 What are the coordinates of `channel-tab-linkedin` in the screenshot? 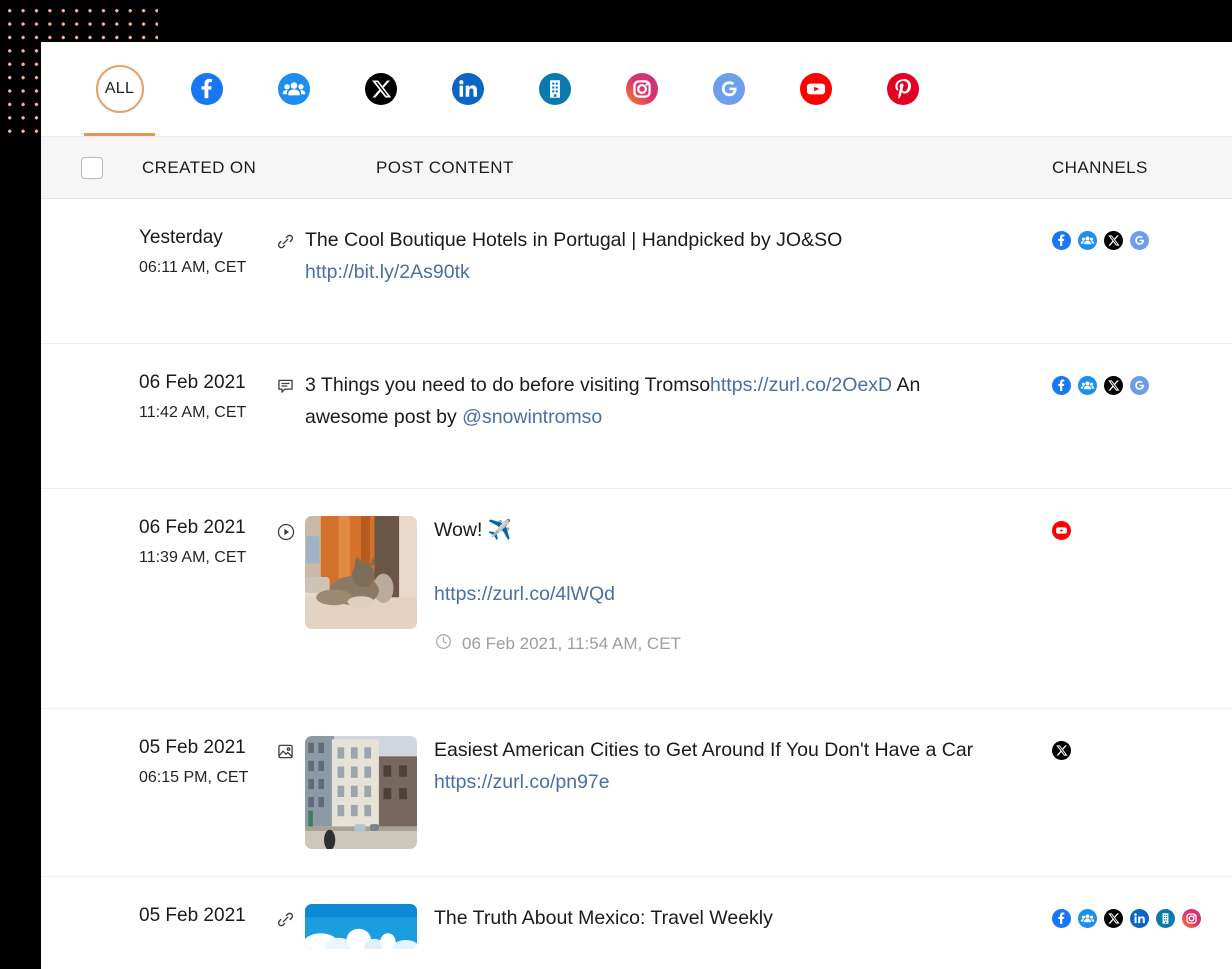 It's located at (467, 89).